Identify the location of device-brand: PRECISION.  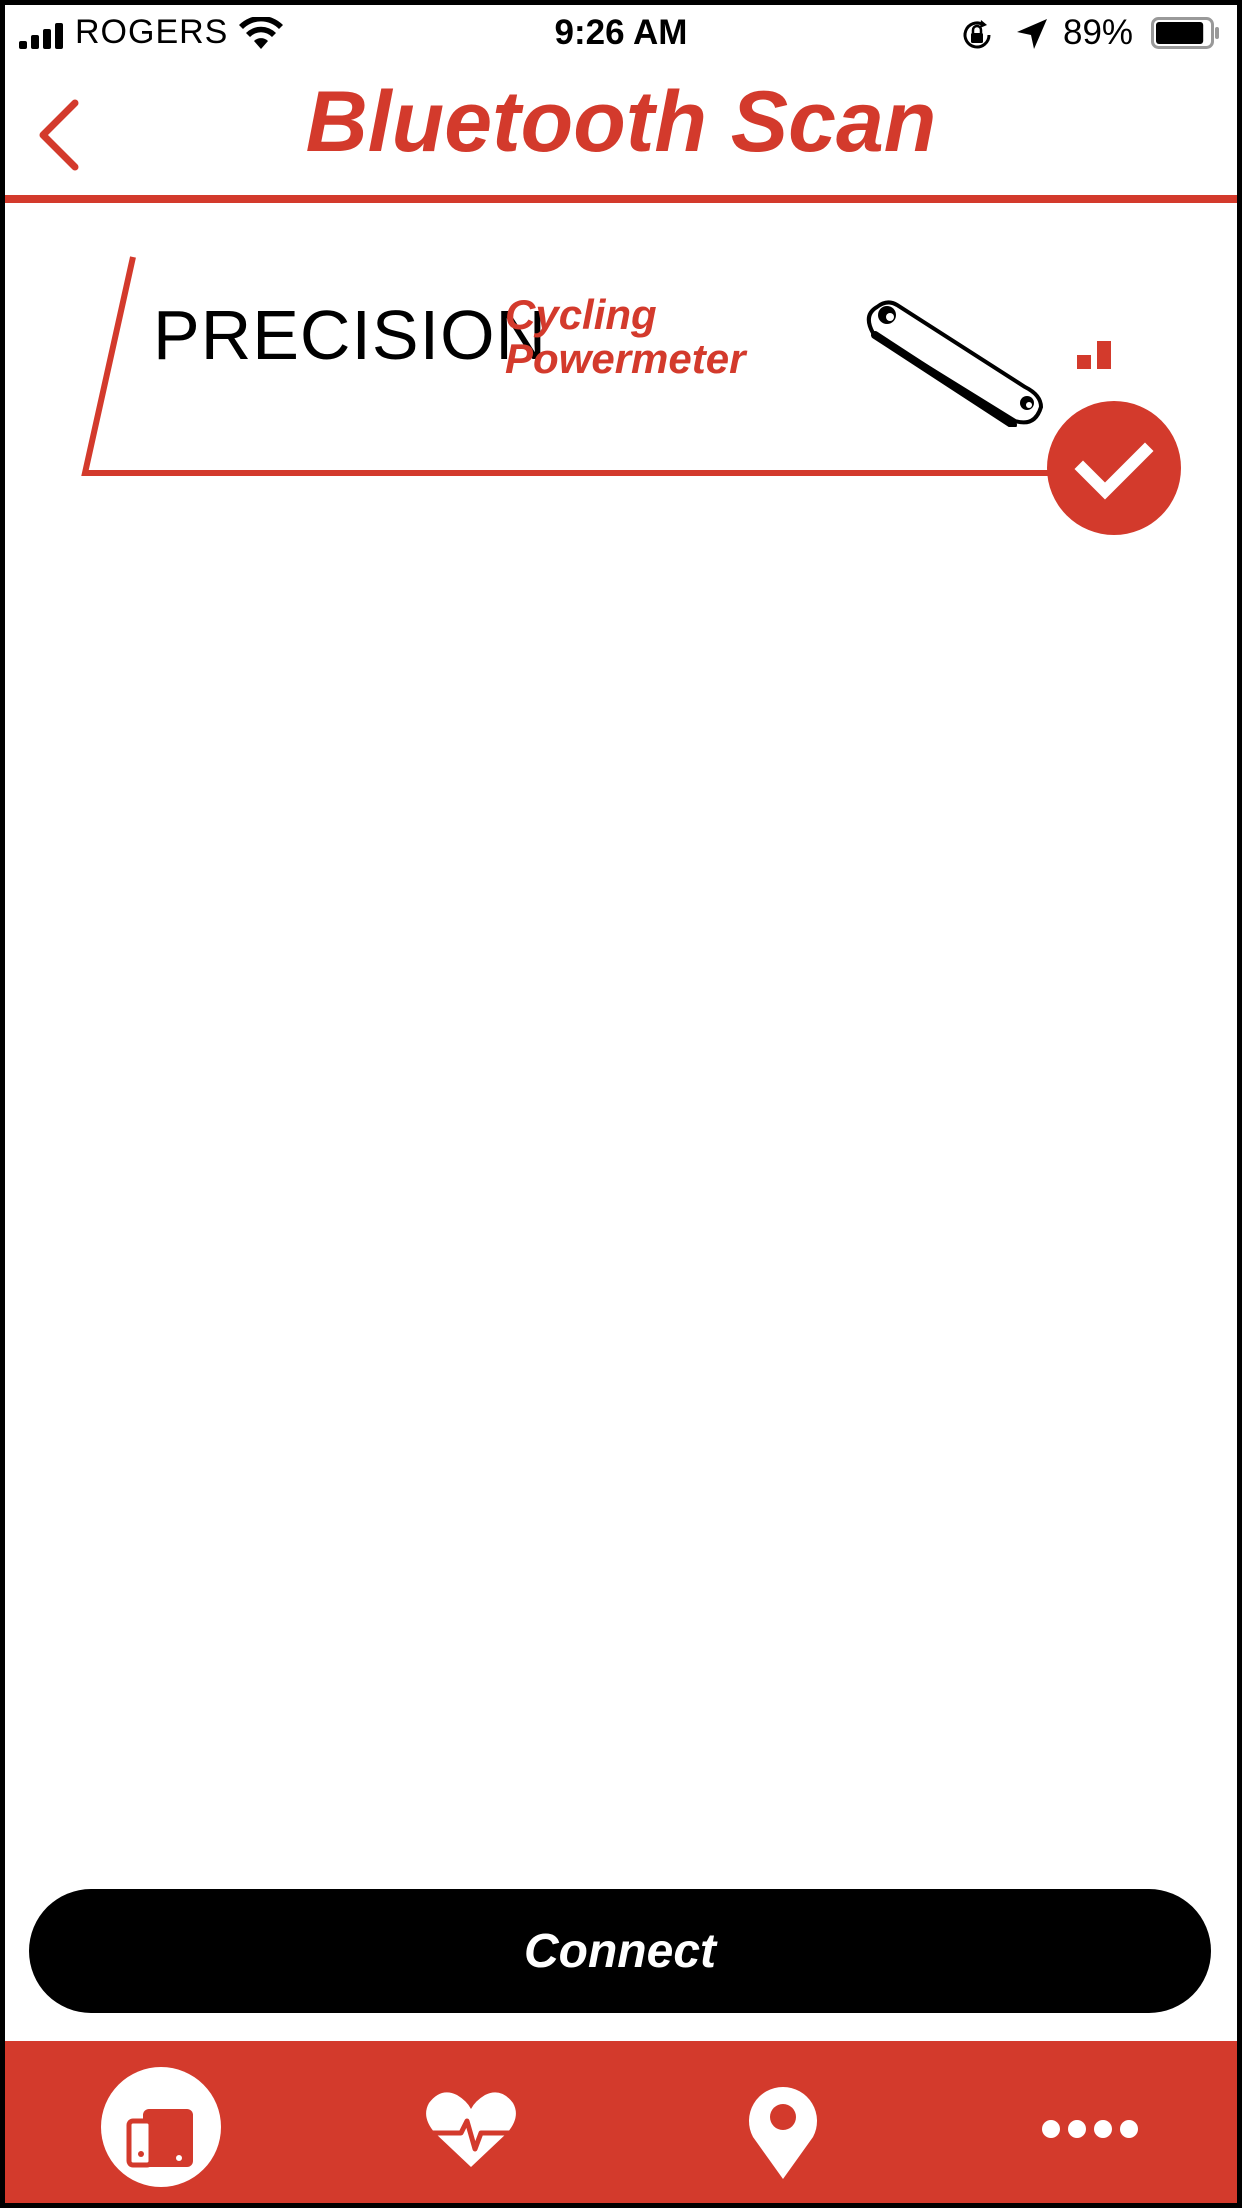
(350, 335).